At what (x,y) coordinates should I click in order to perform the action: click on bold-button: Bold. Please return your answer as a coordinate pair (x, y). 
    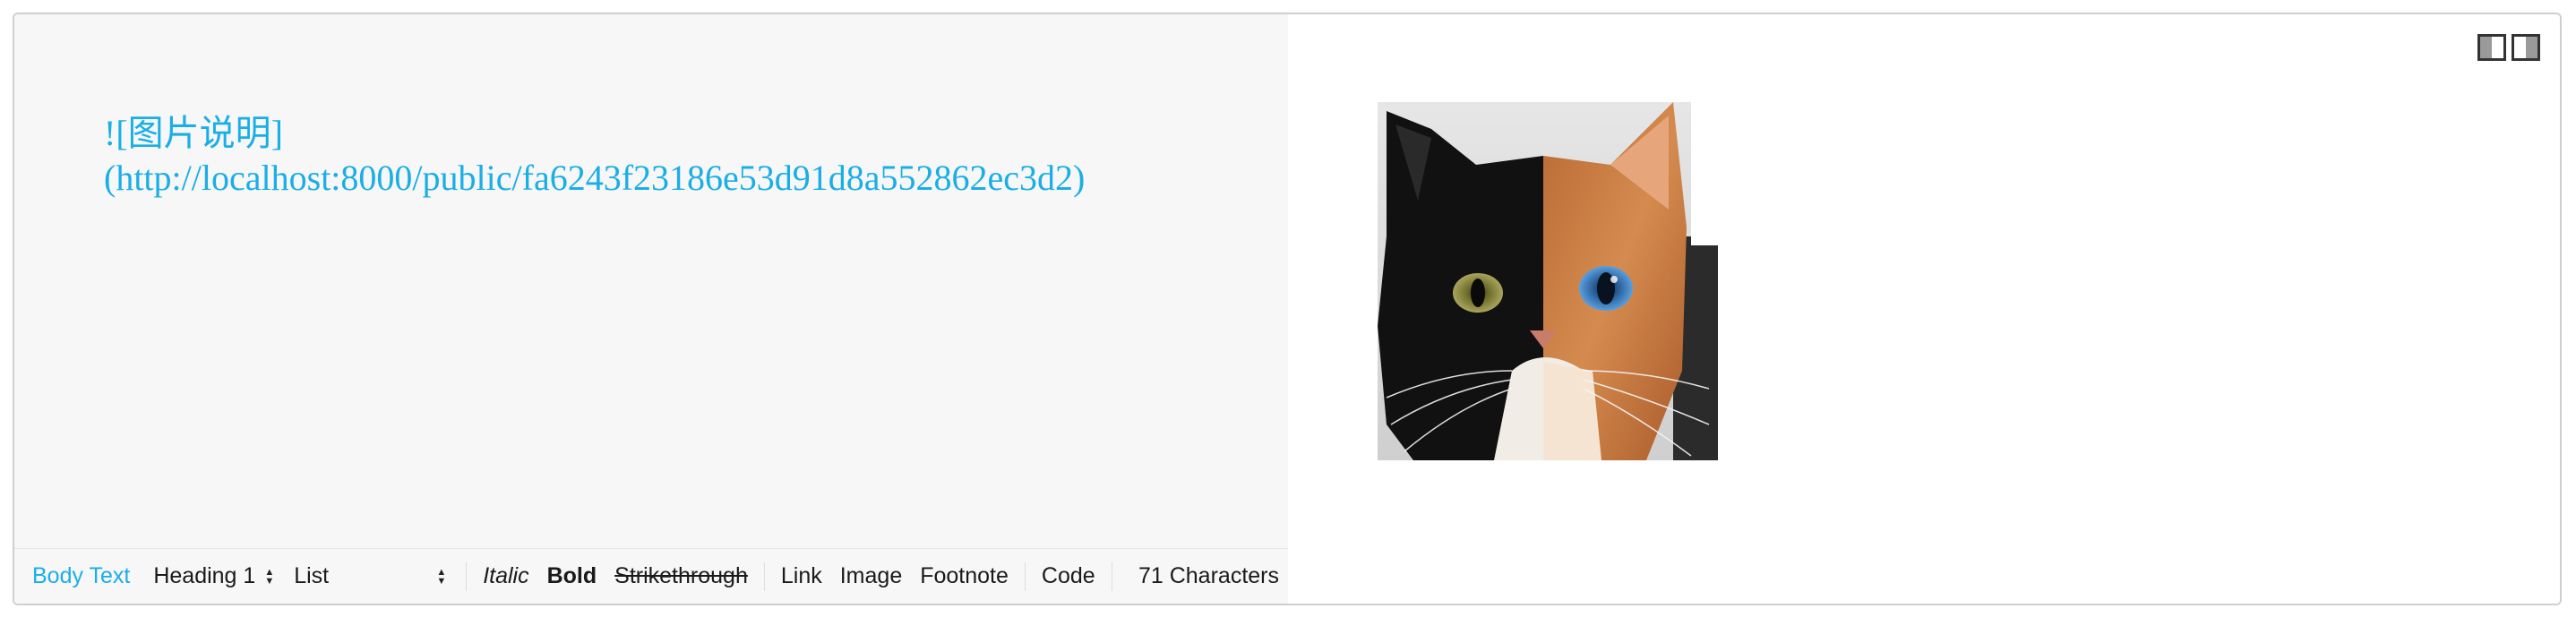
    Looking at the image, I should click on (572, 576).